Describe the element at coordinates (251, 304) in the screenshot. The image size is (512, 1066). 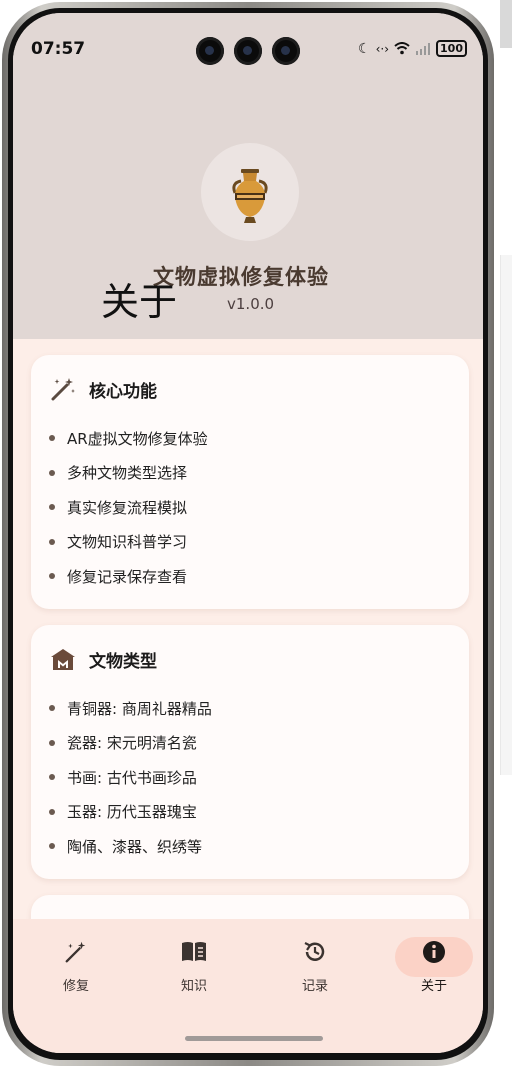
I see `version-label: v1.0.0` at that location.